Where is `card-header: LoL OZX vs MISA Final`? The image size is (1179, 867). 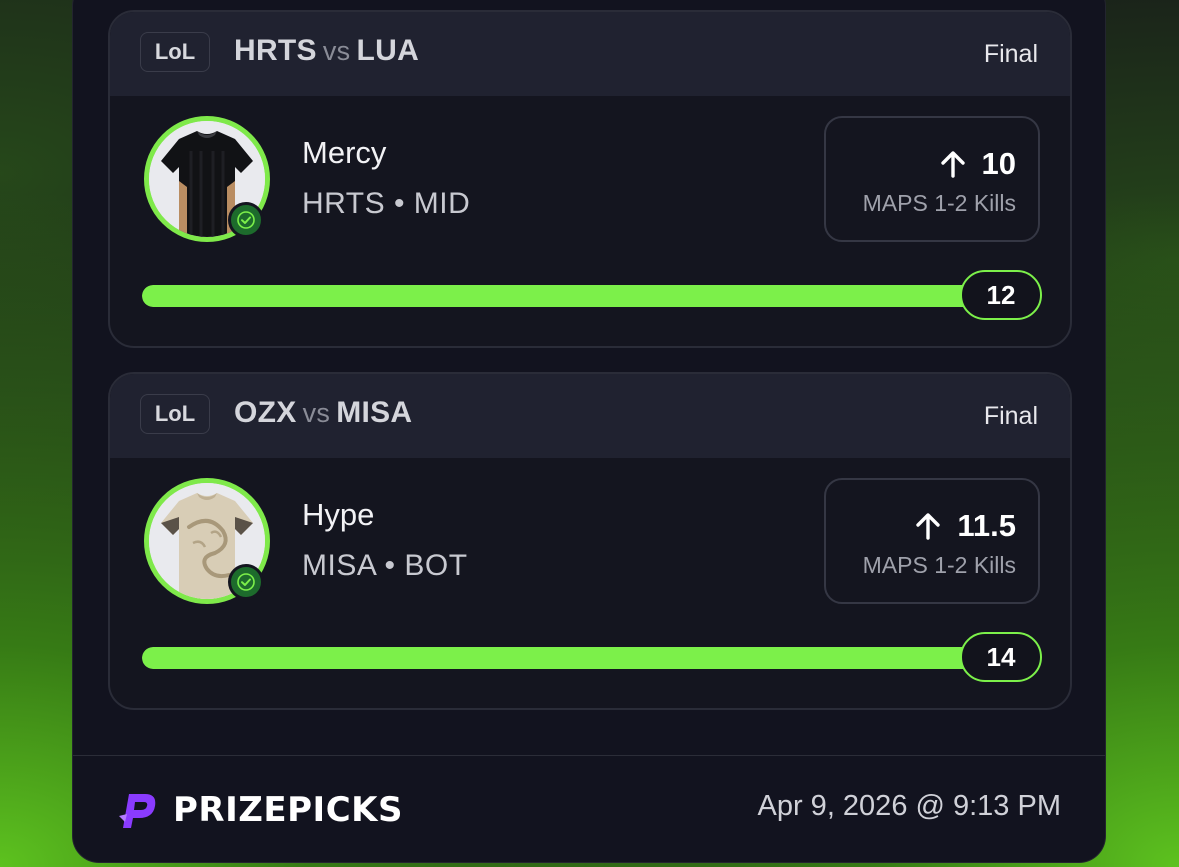 card-header: LoL OZX vs MISA Final is located at coordinates (590, 416).